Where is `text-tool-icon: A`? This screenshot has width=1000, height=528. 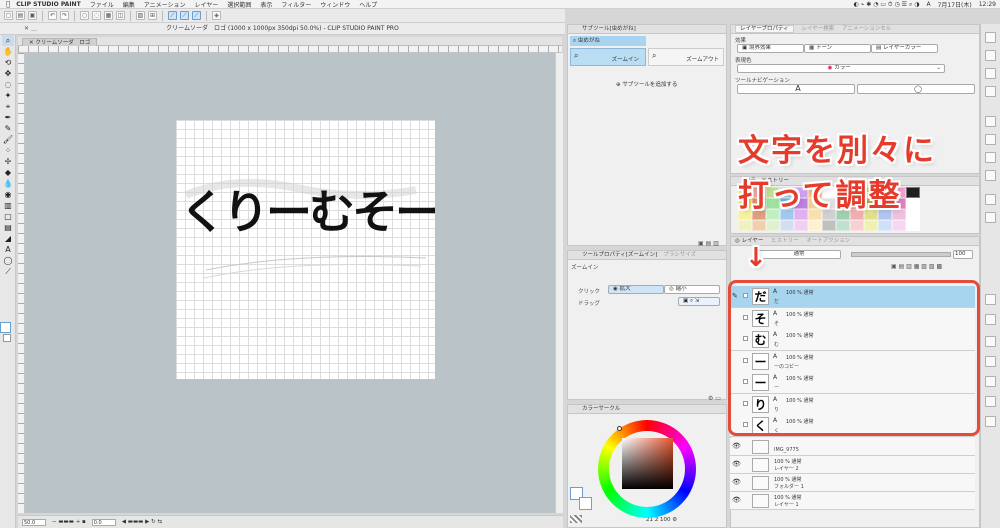 text-tool-icon: A is located at coordinates (8, 249).